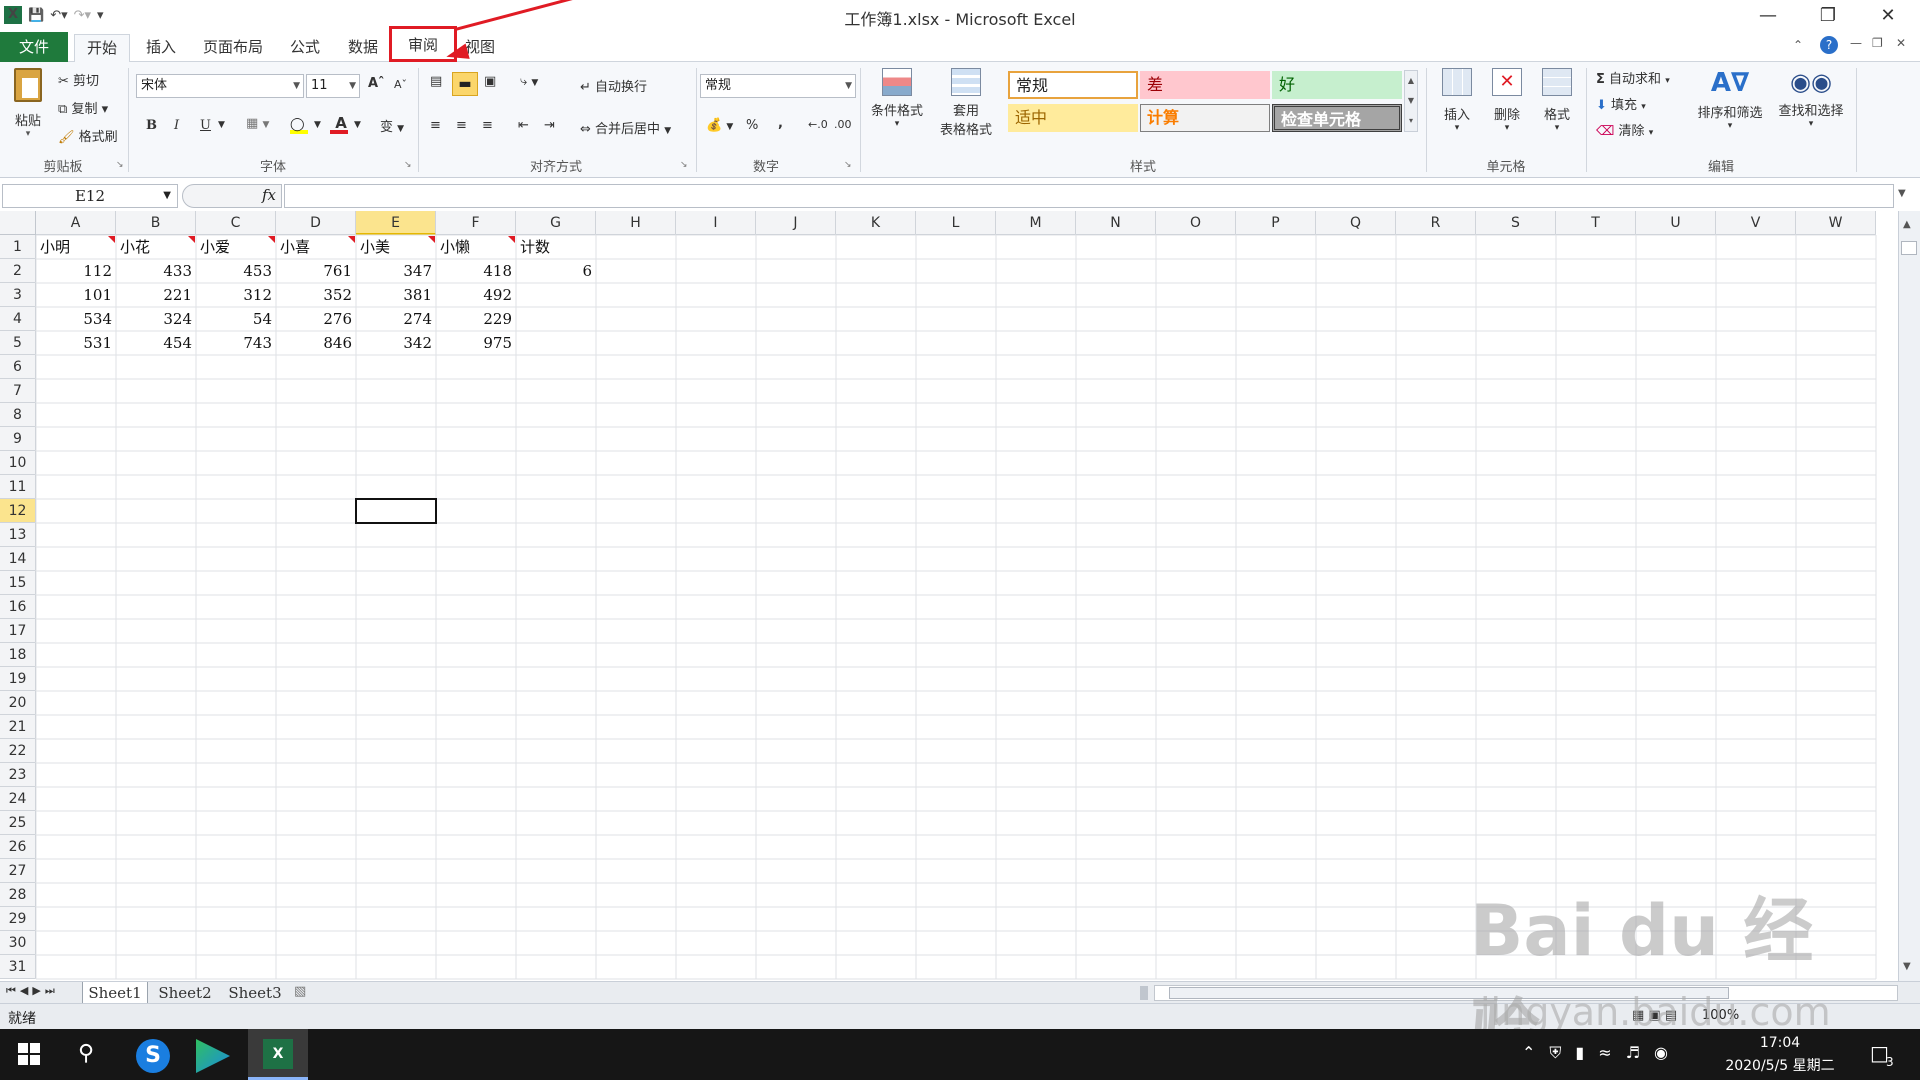 Image resolution: width=1920 pixels, height=1080 pixels. Describe the element at coordinates (221, 125) in the screenshot. I see `underline-dropdown-icon: ▼` at that location.